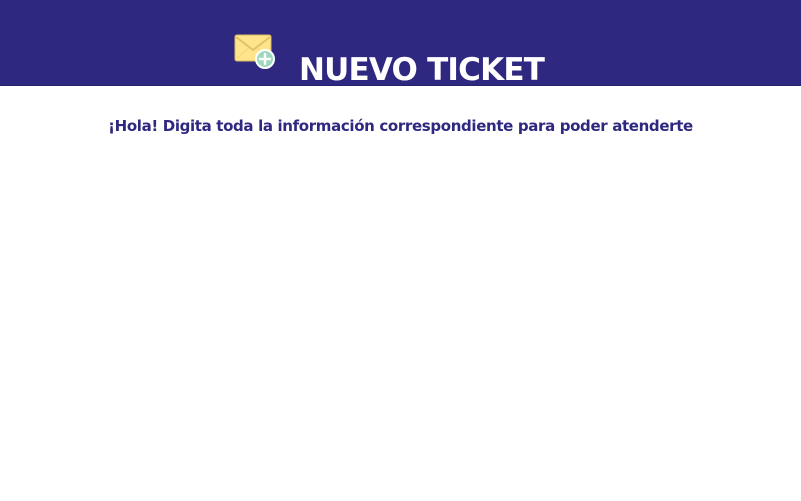  What do you see at coordinates (255, 52) in the screenshot?
I see `new-mail-icon` at bounding box center [255, 52].